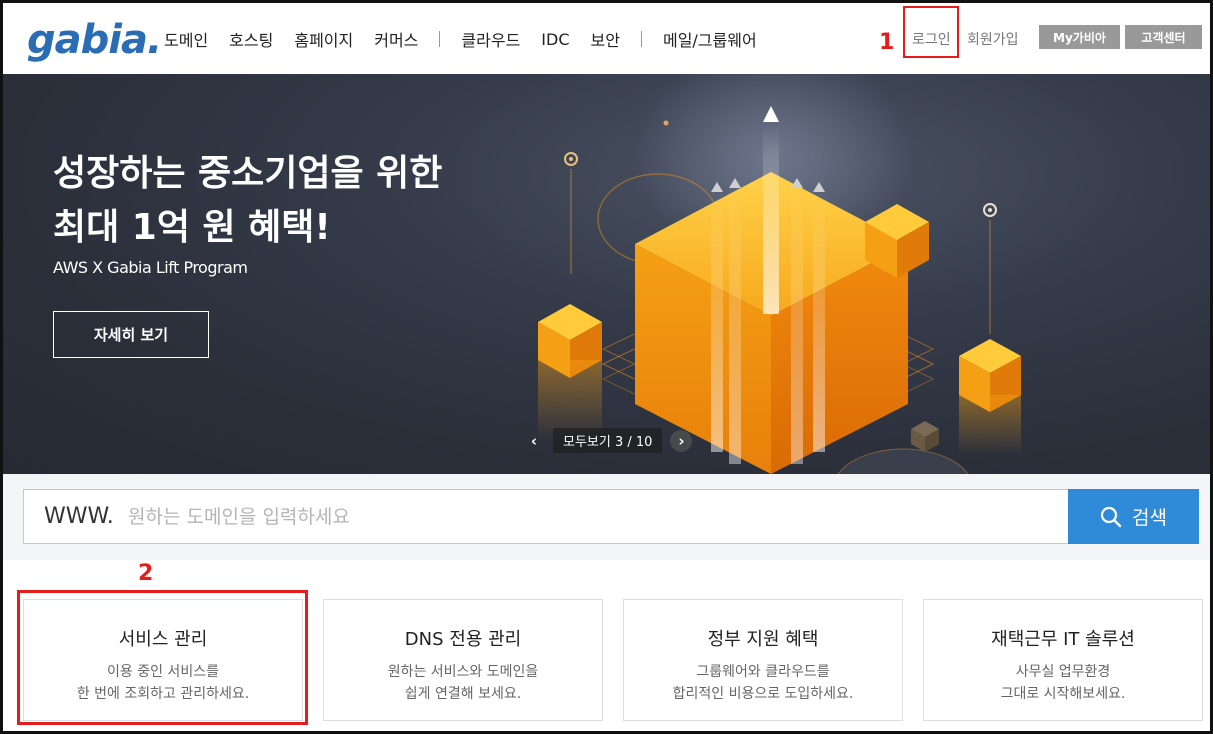 This screenshot has height=734, width=1213. What do you see at coordinates (463, 683) in the screenshot?
I see `card-description: 원하는 서비스와 도메인을 쉽게 연결해 보세요.` at bounding box center [463, 683].